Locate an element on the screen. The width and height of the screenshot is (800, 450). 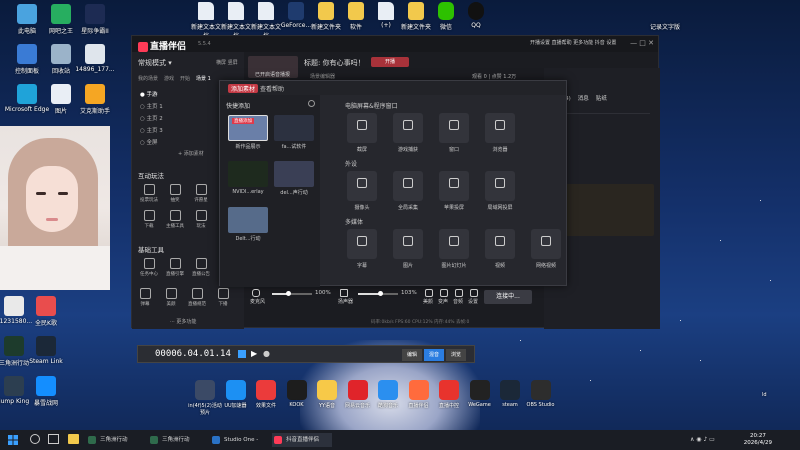
dock-app: 直播伴侣 is located at coordinates (419, 394).